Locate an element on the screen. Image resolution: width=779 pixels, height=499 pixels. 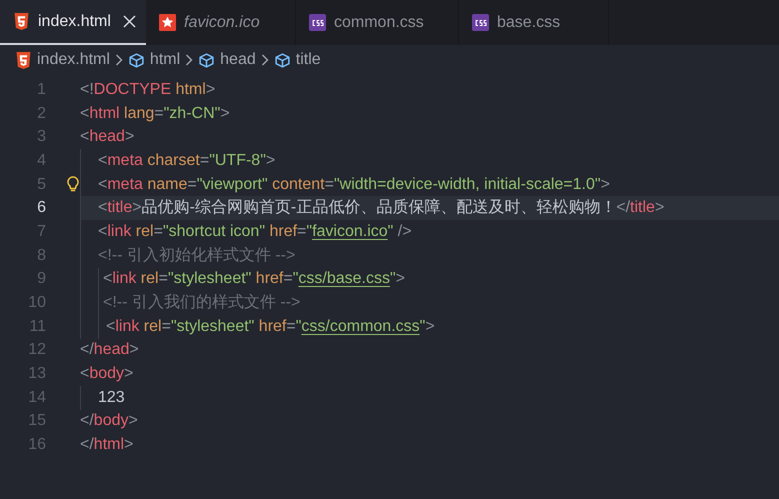
line-number: 6 is located at coordinates (41, 208).